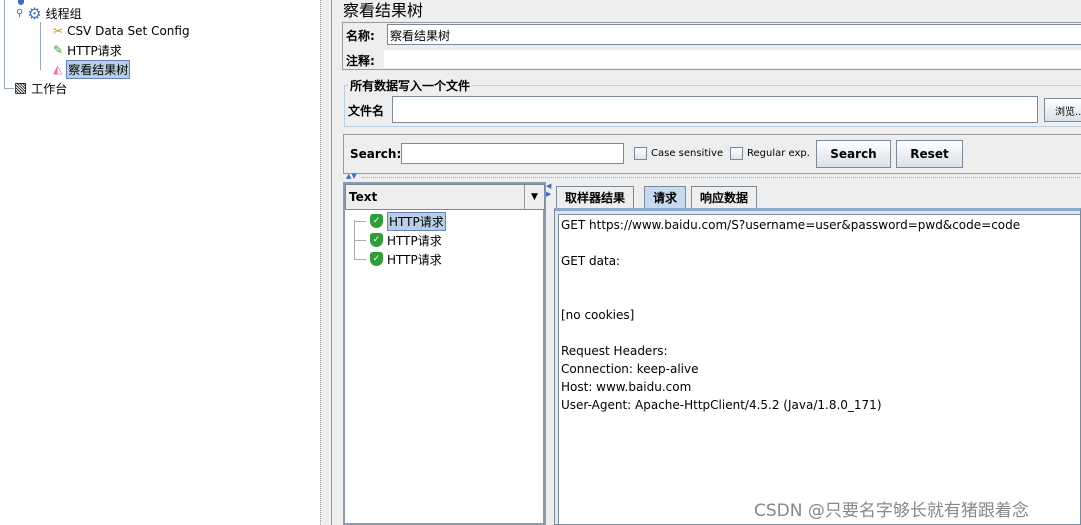 The width and height of the screenshot is (1081, 525). I want to click on chevron-down-icon: ▼, so click(534, 197).